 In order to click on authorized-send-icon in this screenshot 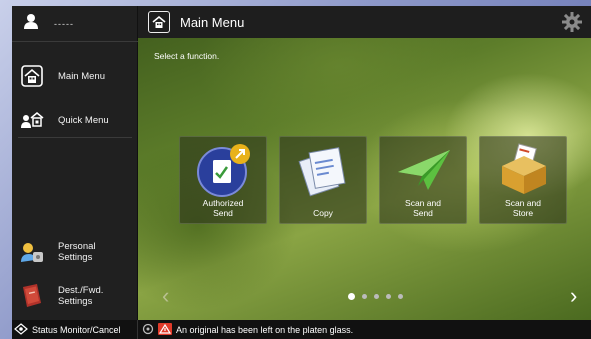, I will do `click(224, 170)`.